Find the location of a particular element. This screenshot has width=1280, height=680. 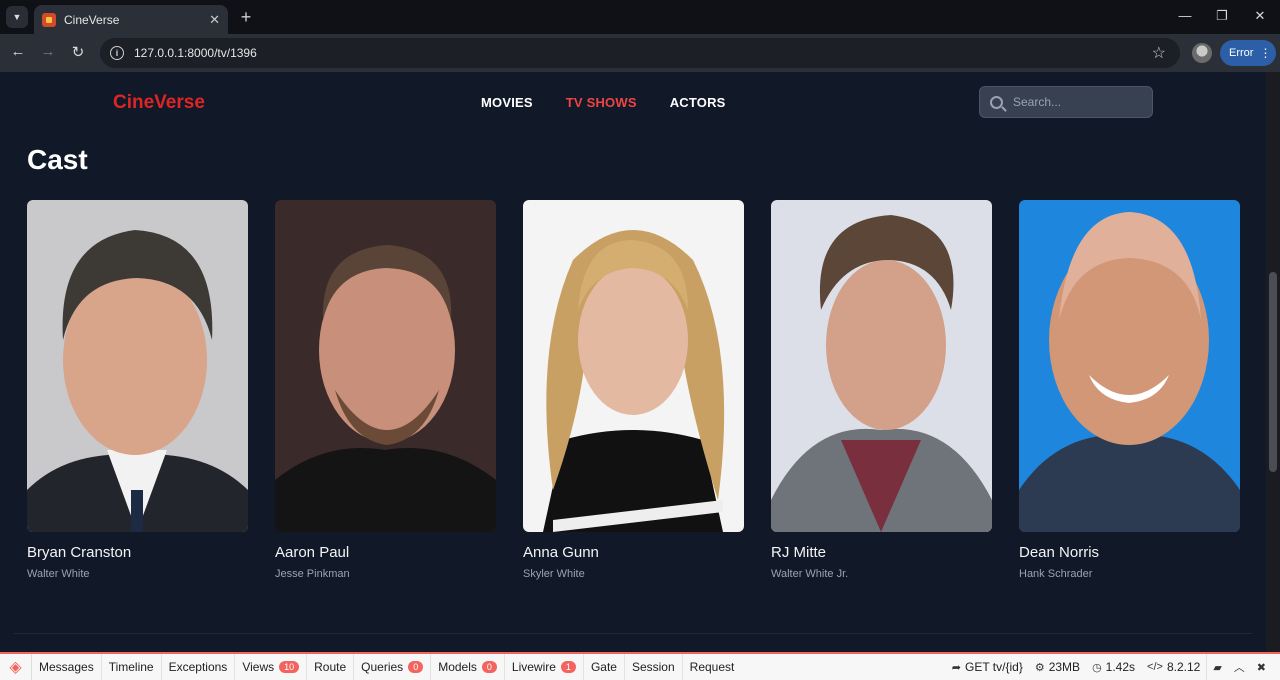

search-icon is located at coordinates (996, 102).